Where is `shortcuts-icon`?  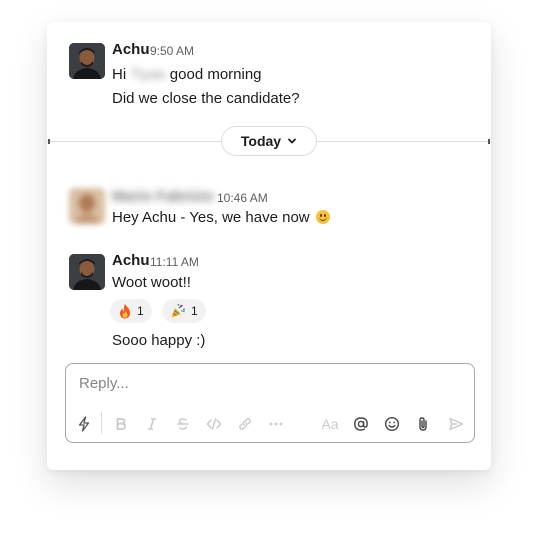
shortcuts-icon is located at coordinates (84, 424).